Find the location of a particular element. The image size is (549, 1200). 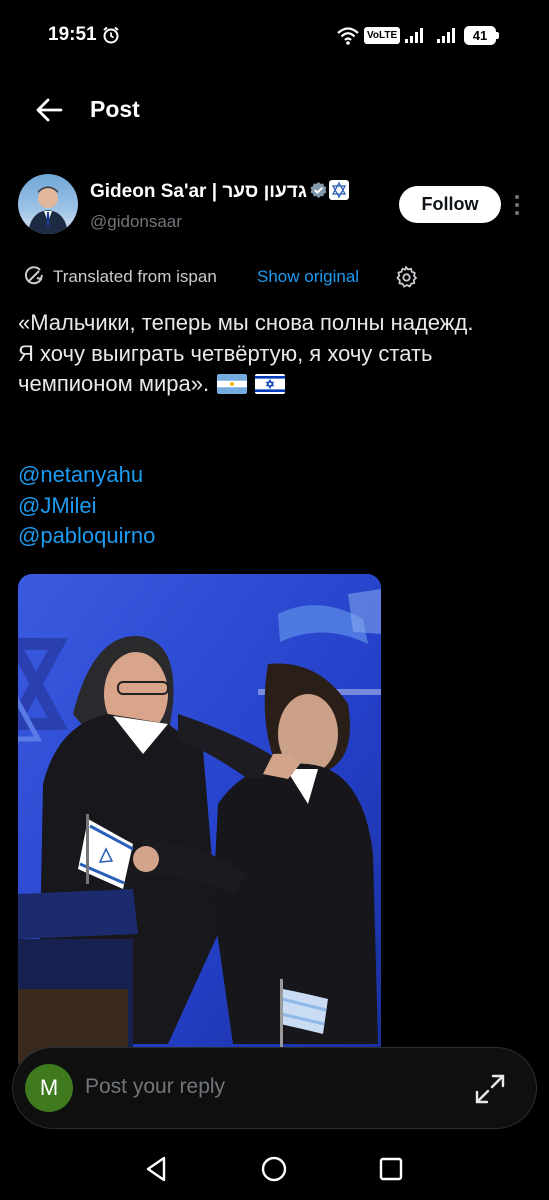

translate-icon is located at coordinates (33, 275).